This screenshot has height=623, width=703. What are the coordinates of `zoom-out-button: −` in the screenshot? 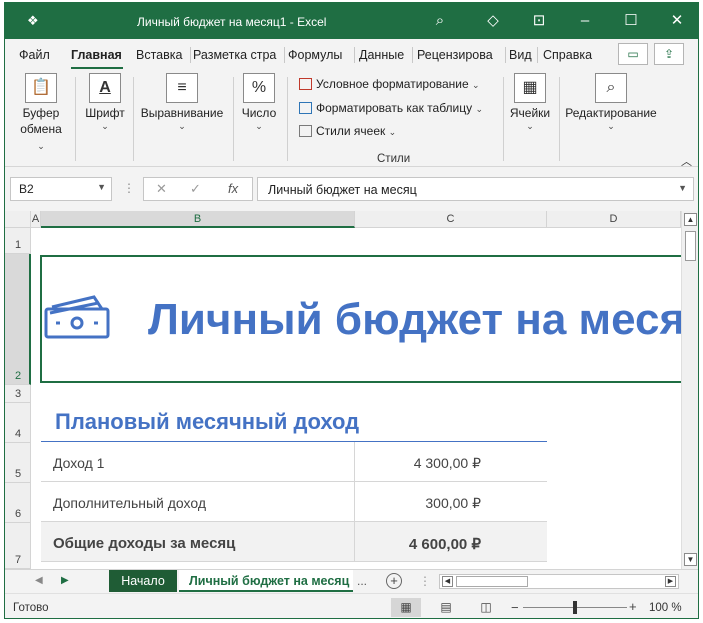 It's located at (515, 607).